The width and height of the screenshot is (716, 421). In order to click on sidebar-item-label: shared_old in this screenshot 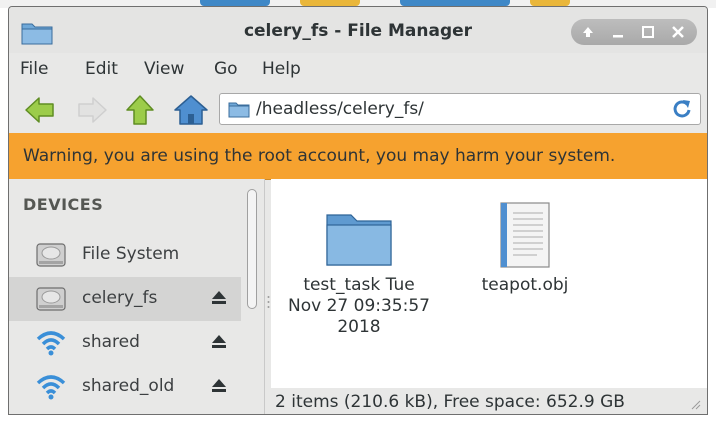, I will do `click(128, 386)`.